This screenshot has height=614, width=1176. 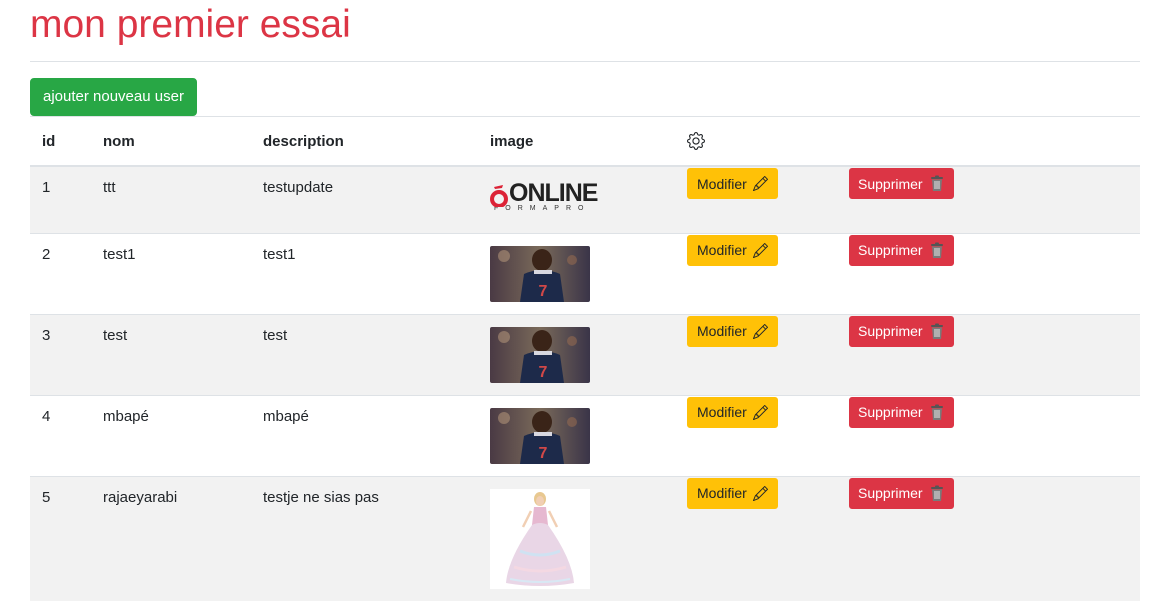 I want to click on cell-nom: rajaeyarabi, so click(x=171, y=538).